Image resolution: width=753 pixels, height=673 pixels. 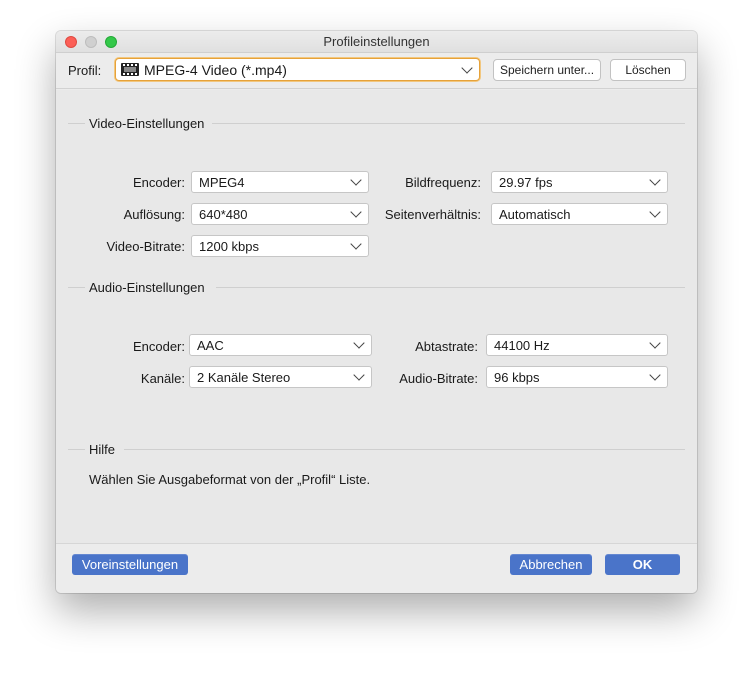 I want to click on video-bitrate-value: 1200 kbps, so click(x=229, y=246).